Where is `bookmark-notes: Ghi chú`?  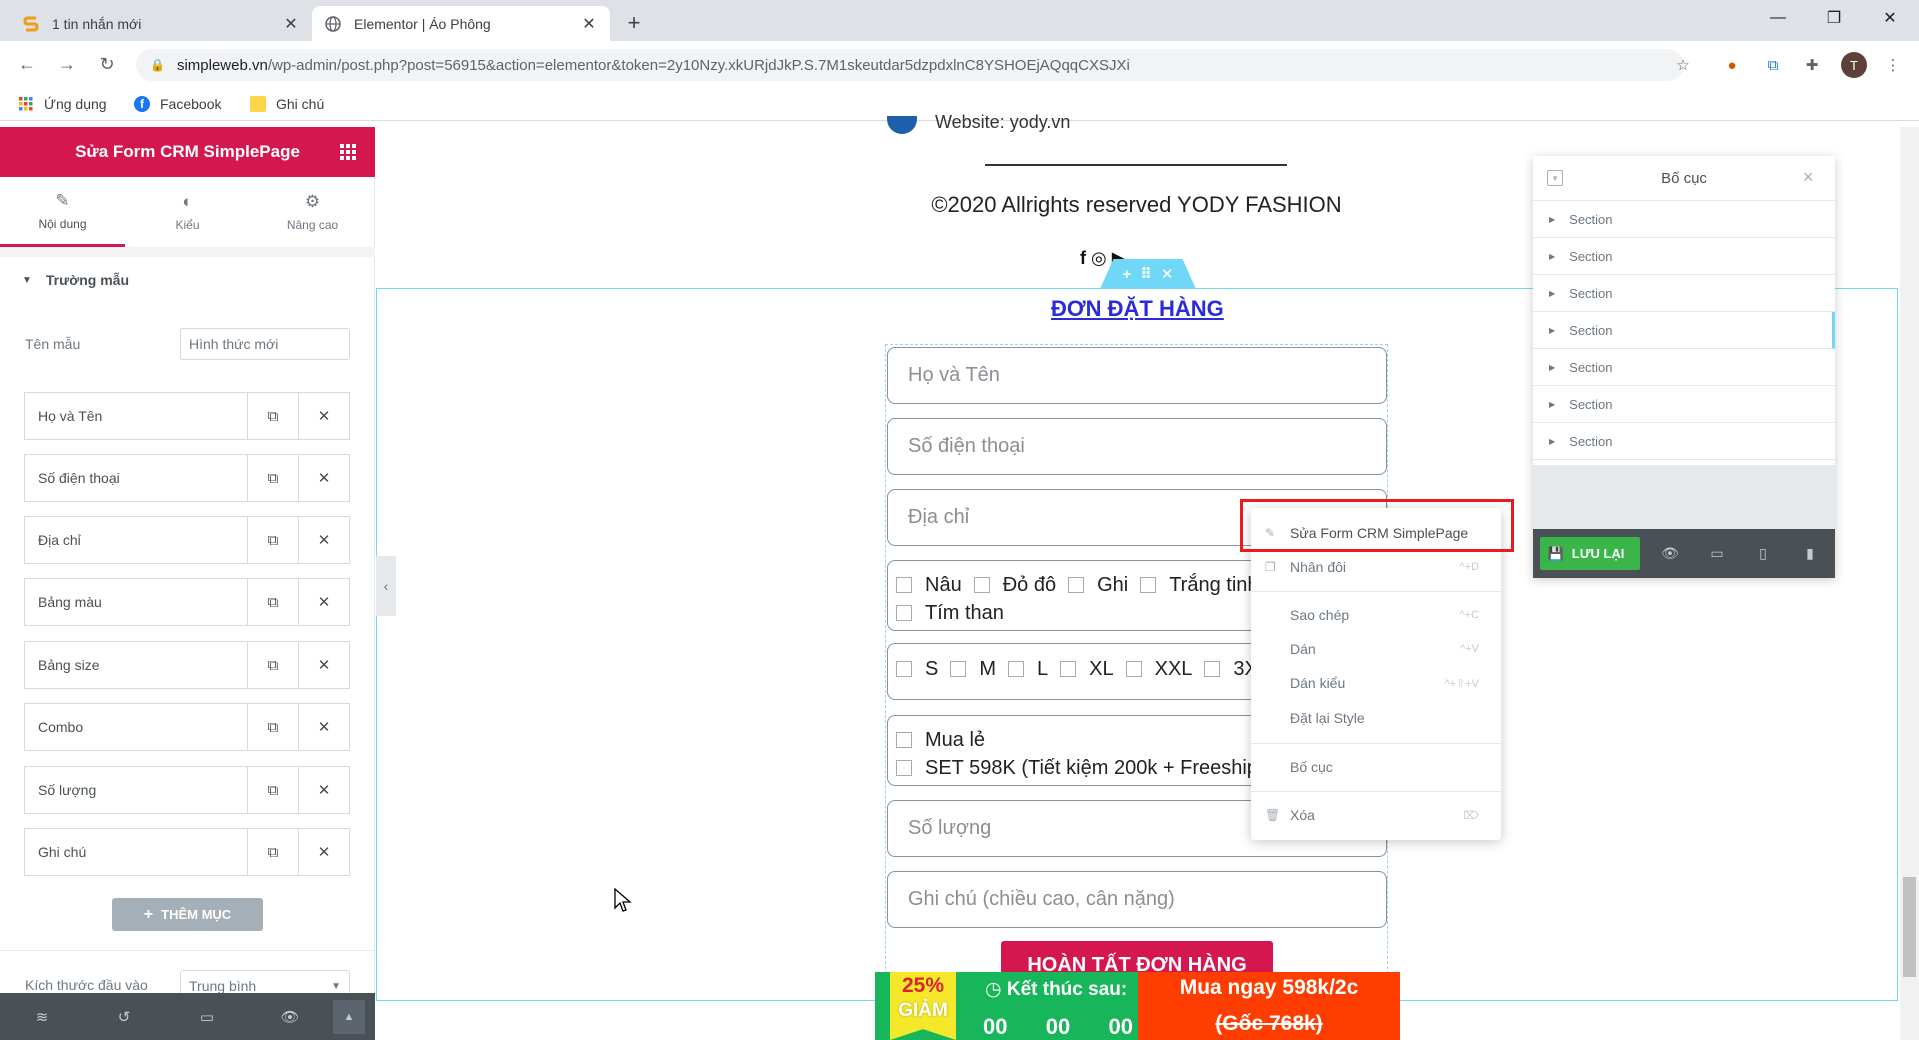
bookmark-notes: Ghi chú is located at coordinates (287, 104).